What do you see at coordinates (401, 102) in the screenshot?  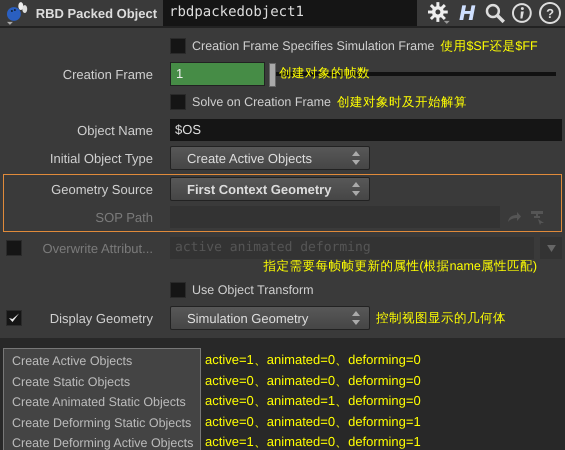 I see `annotation: 创建对象时及开始解算` at bounding box center [401, 102].